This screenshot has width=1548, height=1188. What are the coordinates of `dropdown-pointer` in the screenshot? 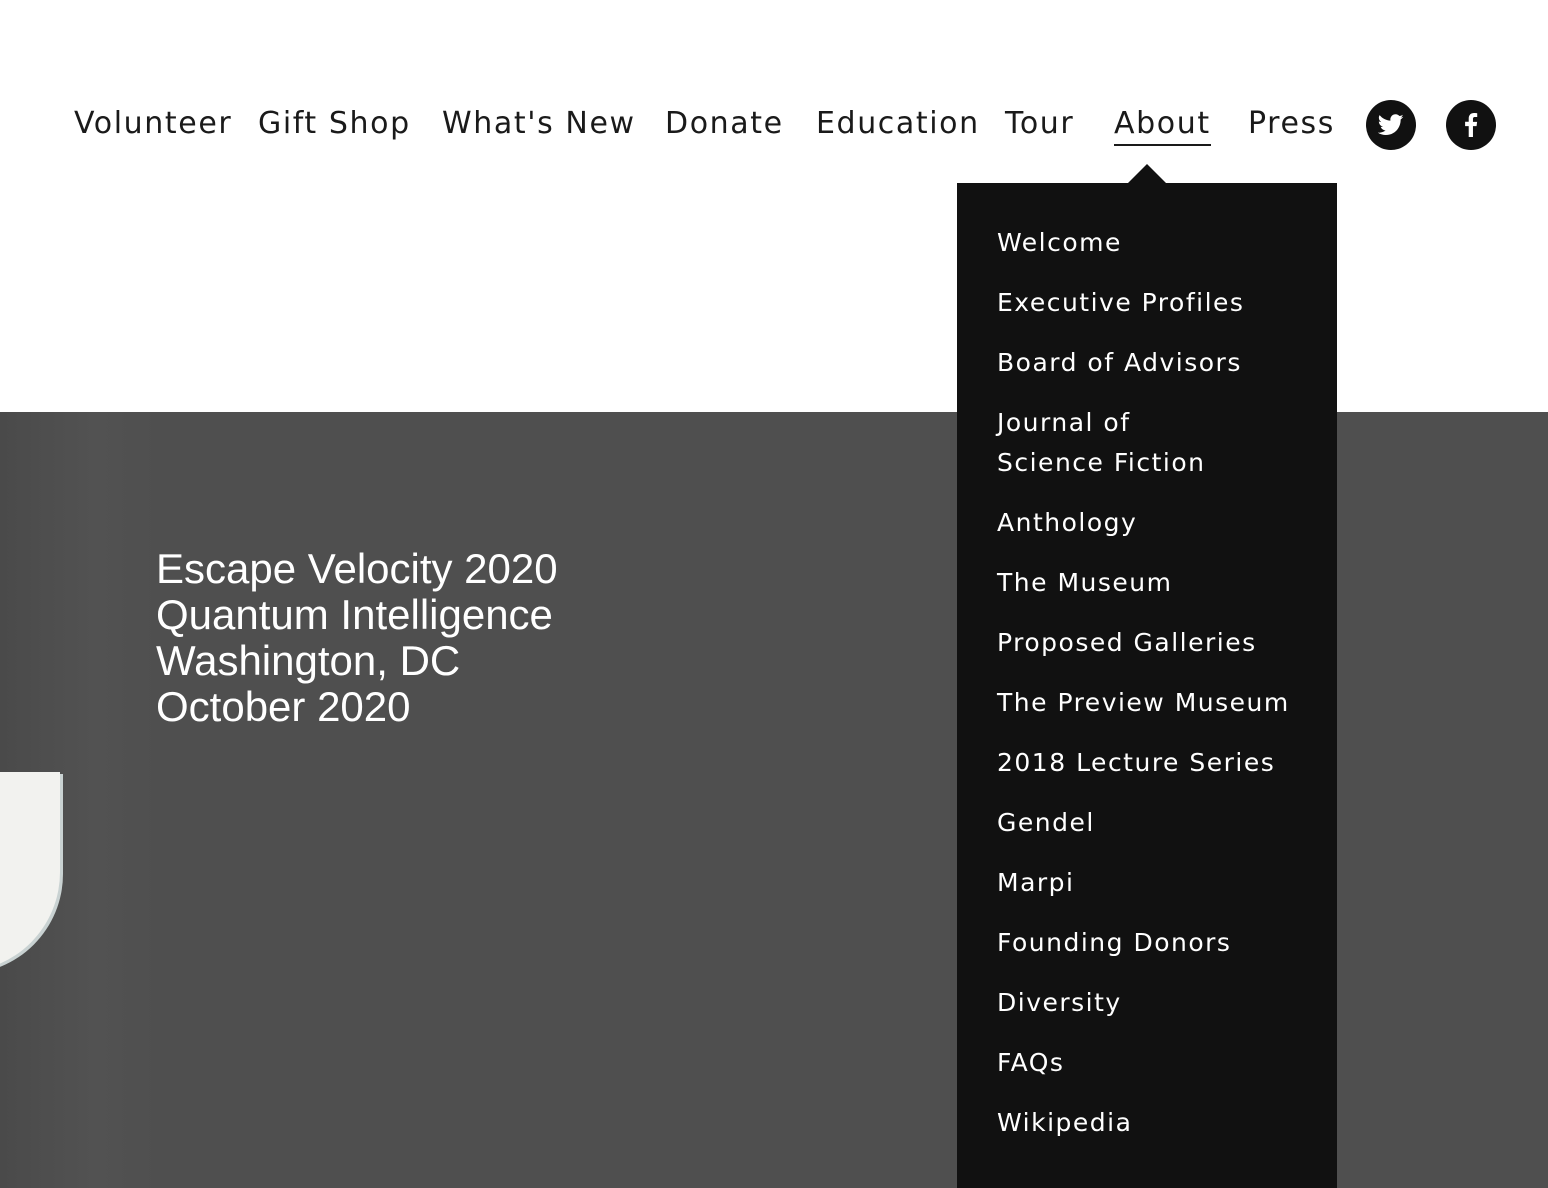 It's located at (1147, 173).